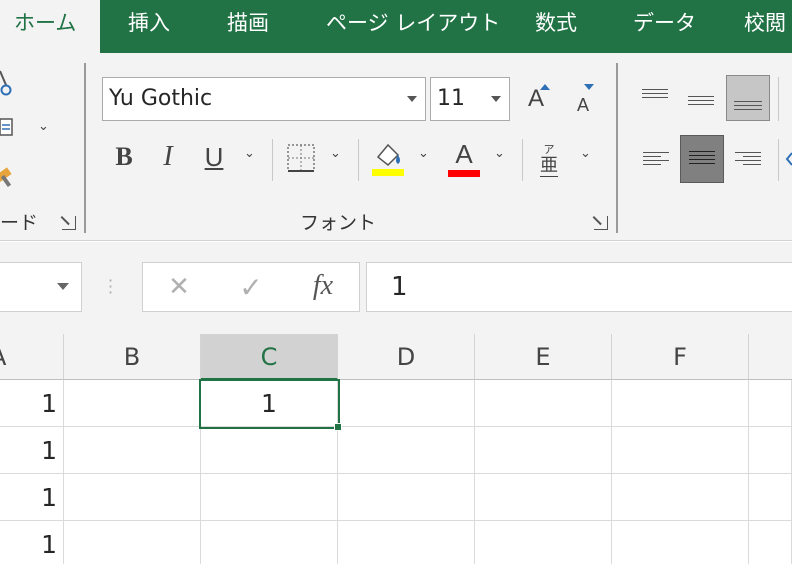 Image resolution: width=792 pixels, height=564 pixels. What do you see at coordinates (179, 287) in the screenshot?
I see `cancel-edit-icon: ✕` at bounding box center [179, 287].